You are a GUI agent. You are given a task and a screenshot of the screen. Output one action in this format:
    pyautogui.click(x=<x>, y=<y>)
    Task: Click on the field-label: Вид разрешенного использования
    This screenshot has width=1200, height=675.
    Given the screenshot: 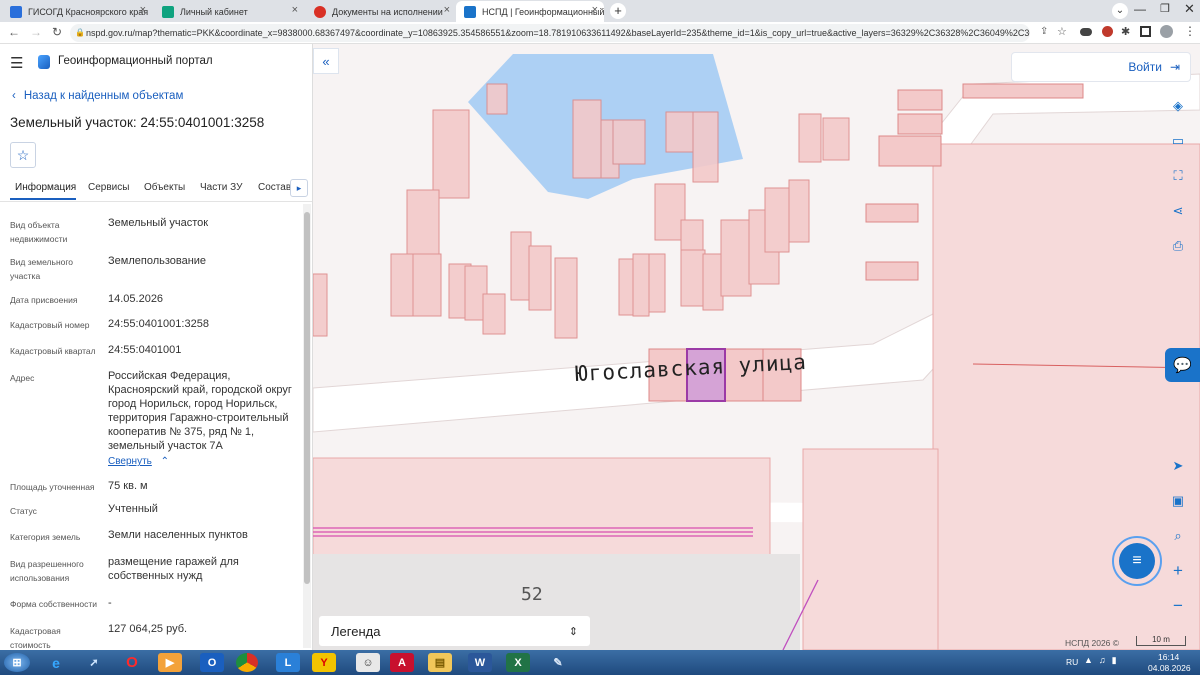 What is the action you would take?
    pyautogui.click(x=47, y=571)
    